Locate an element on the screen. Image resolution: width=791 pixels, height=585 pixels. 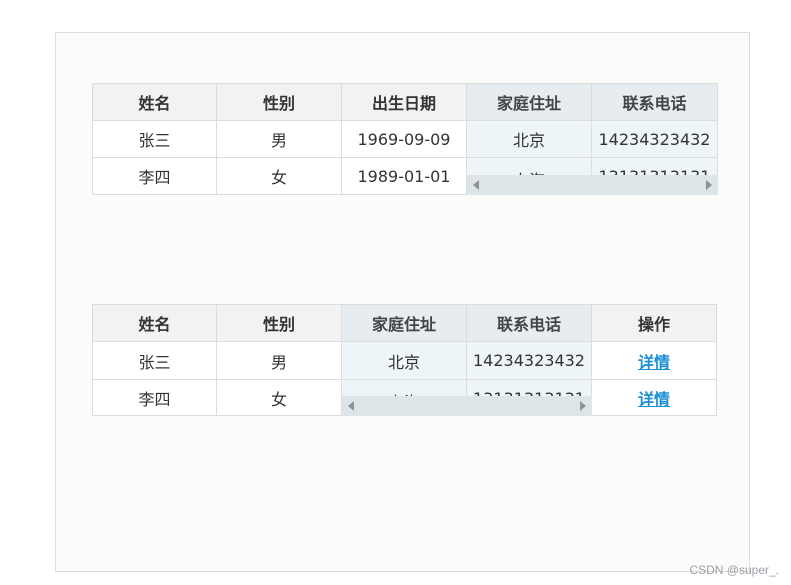
table-row: 张三 男 北京 14234323432 详情 is located at coordinates (404, 361).